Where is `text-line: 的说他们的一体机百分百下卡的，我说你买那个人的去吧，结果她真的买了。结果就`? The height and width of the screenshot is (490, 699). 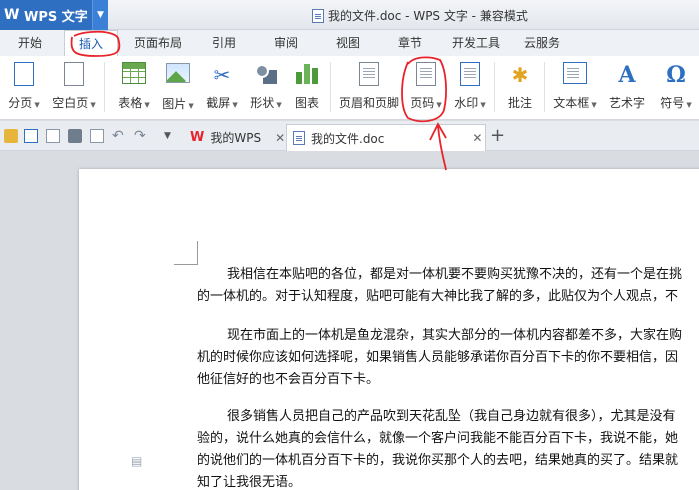
text-line: 的说他们的一体机百分百下卡的，我说你买那个人的去吧，结果她真的买了。结果就 is located at coordinates (438, 460).